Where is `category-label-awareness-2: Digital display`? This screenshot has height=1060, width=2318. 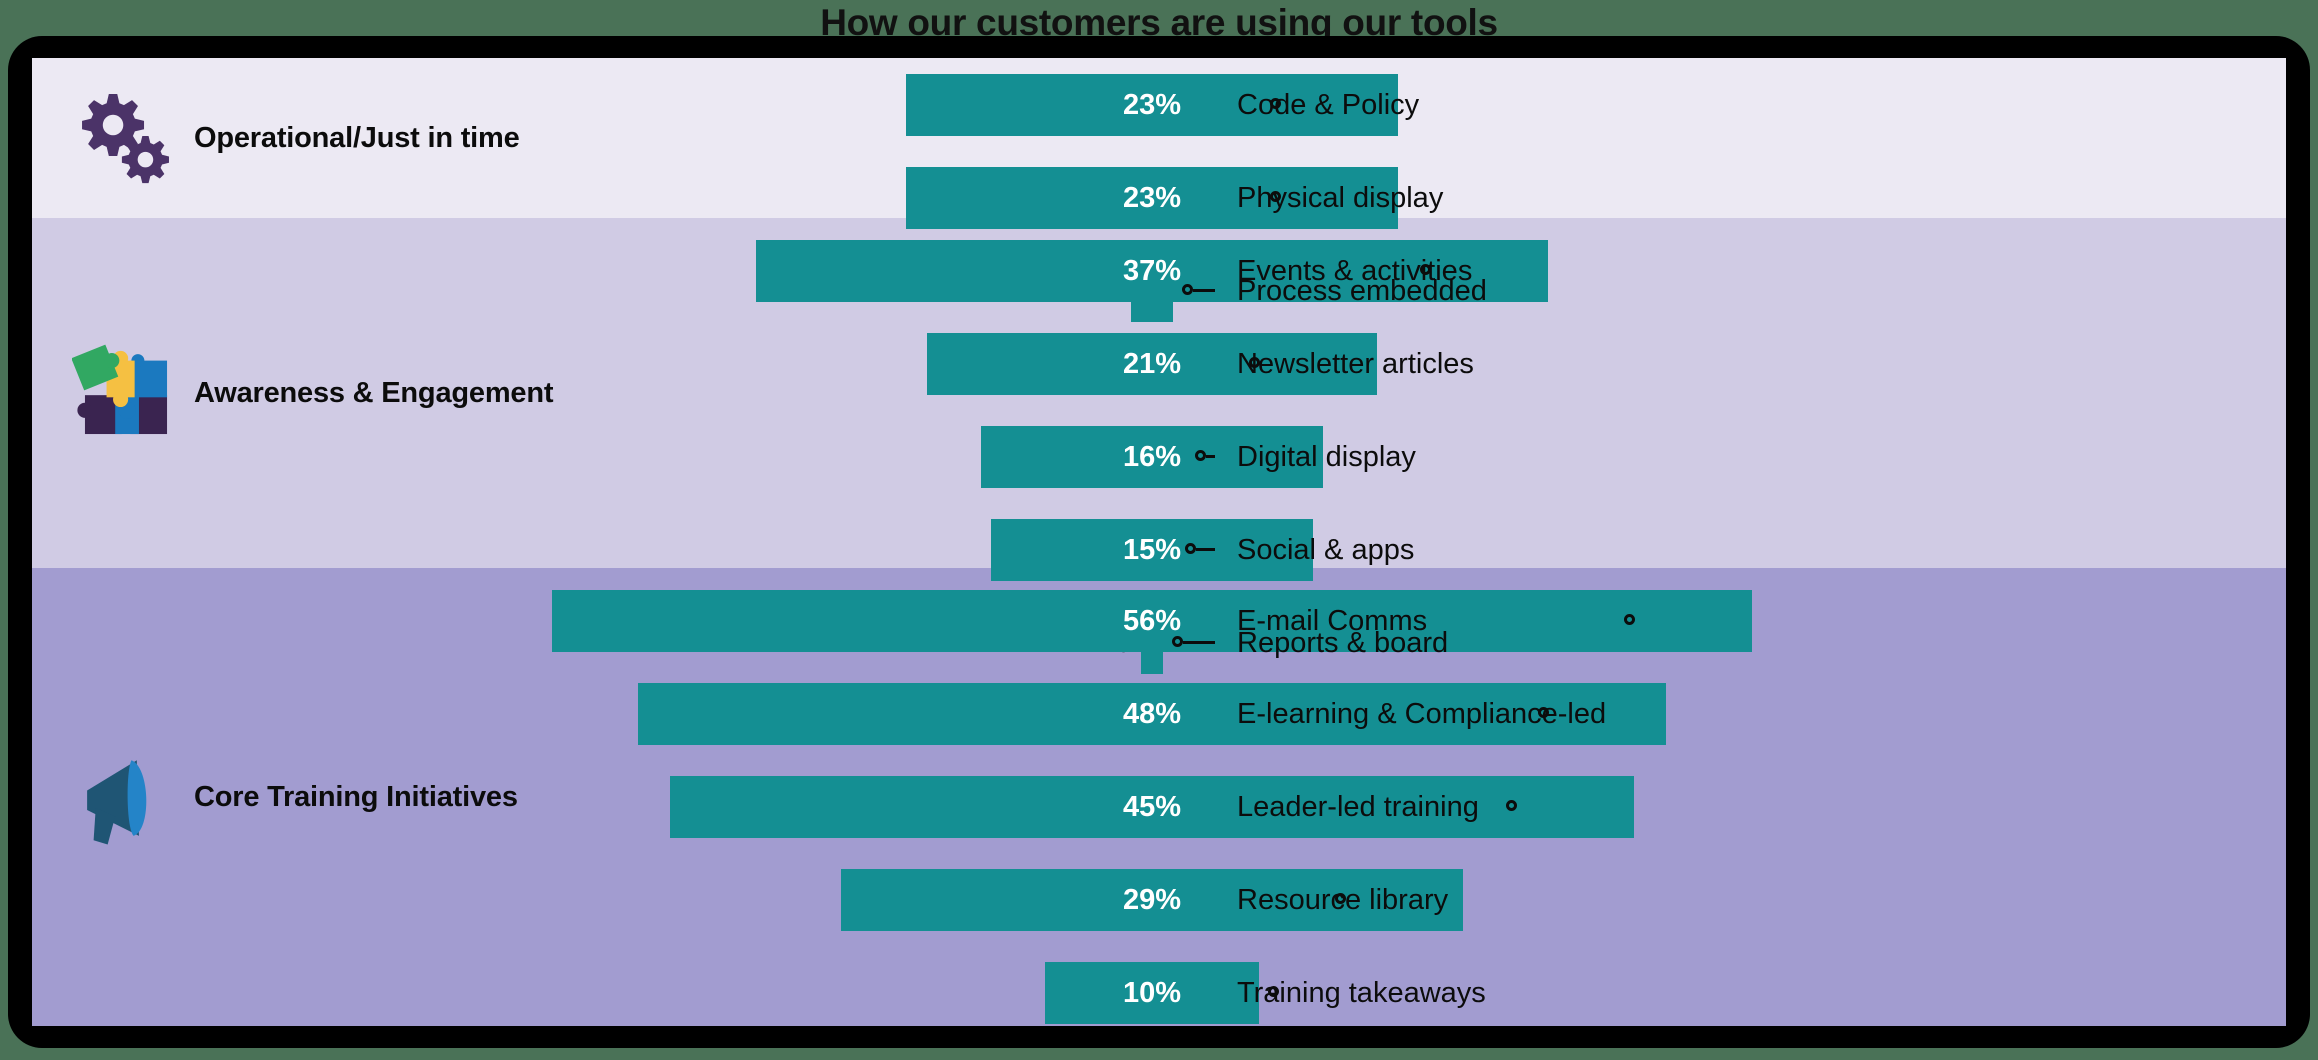
category-label-awareness-2: Digital display is located at coordinates (1326, 457).